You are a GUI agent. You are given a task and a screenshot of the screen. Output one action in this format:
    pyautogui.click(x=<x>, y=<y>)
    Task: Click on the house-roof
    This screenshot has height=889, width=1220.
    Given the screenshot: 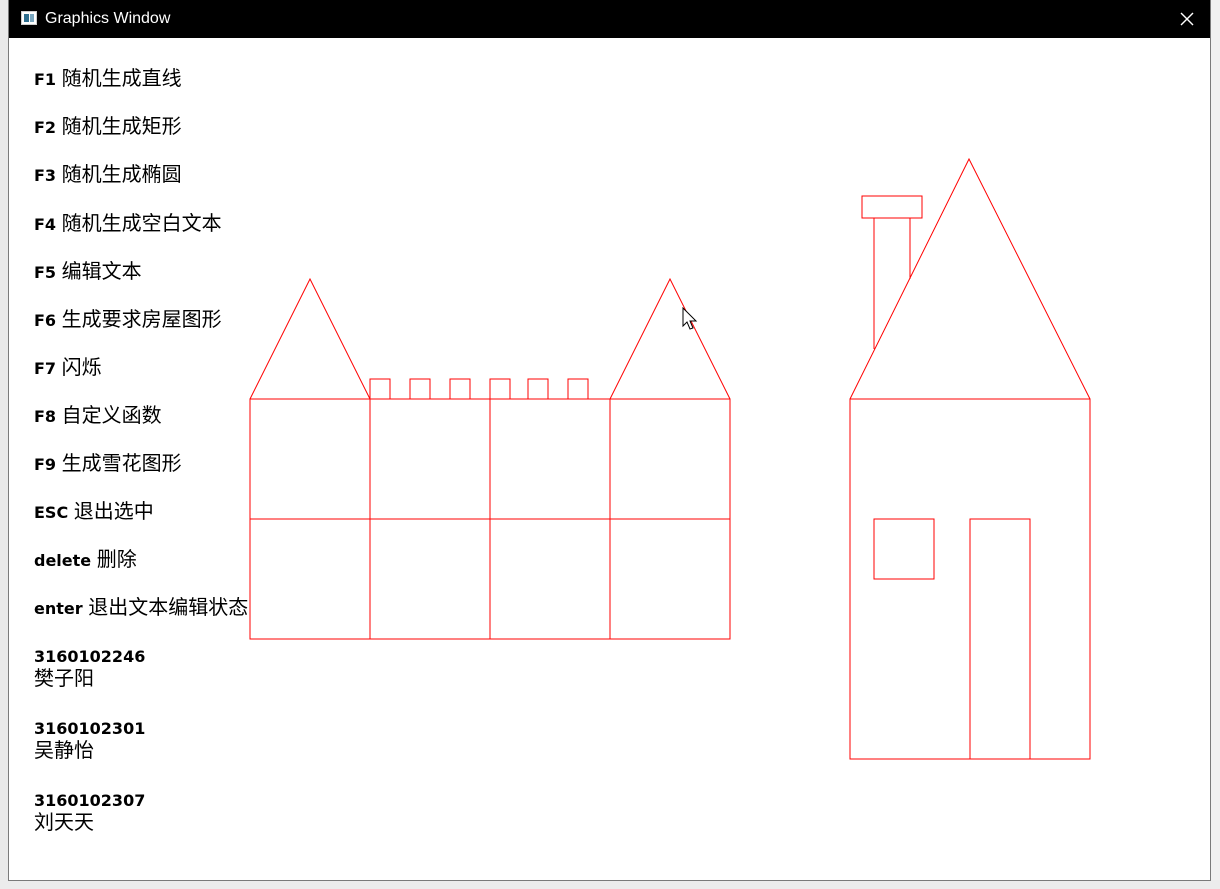 What is the action you would take?
    pyautogui.click(x=970, y=278)
    